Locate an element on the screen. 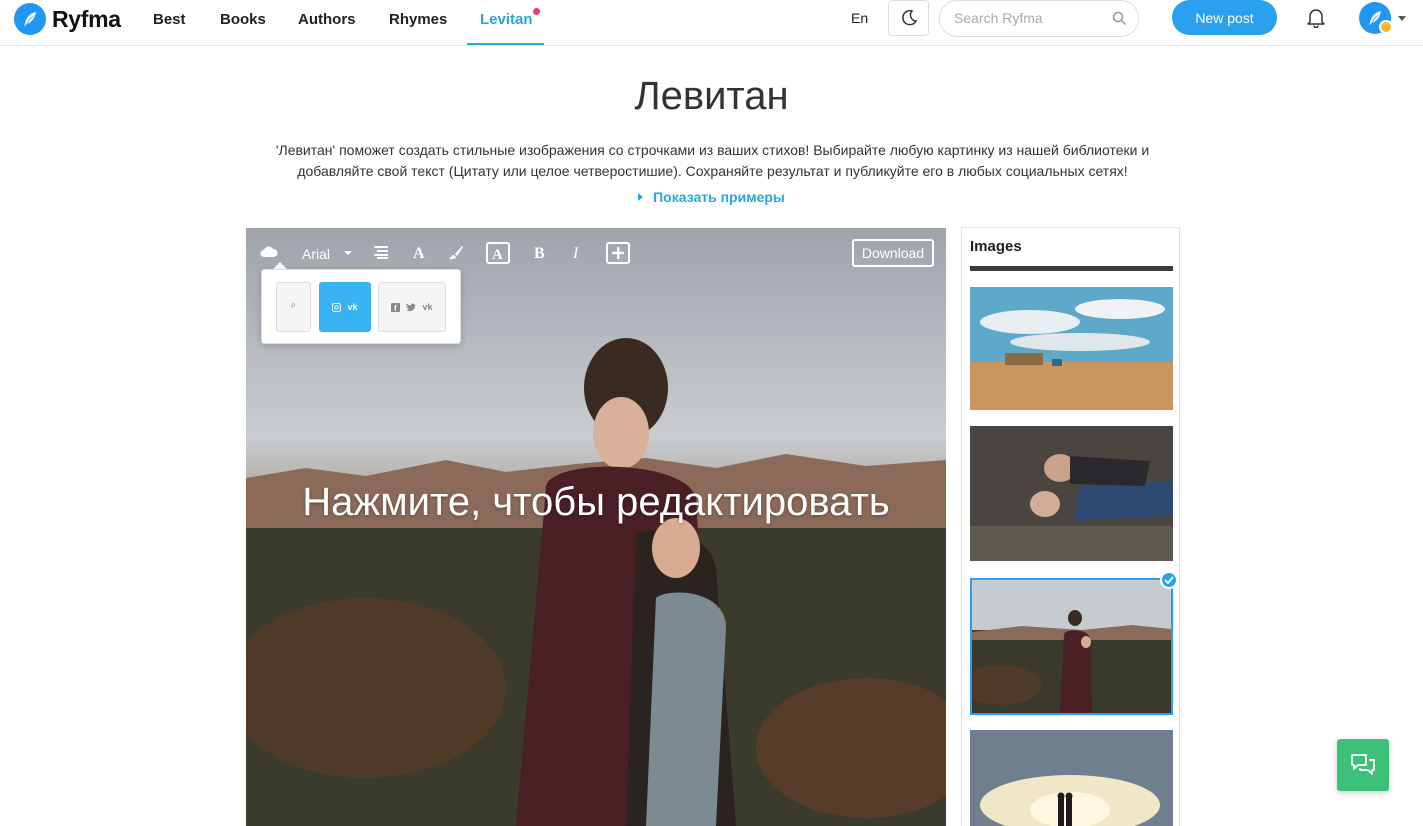  format-facebook-twitter-vk: f vk is located at coordinates (412, 307).